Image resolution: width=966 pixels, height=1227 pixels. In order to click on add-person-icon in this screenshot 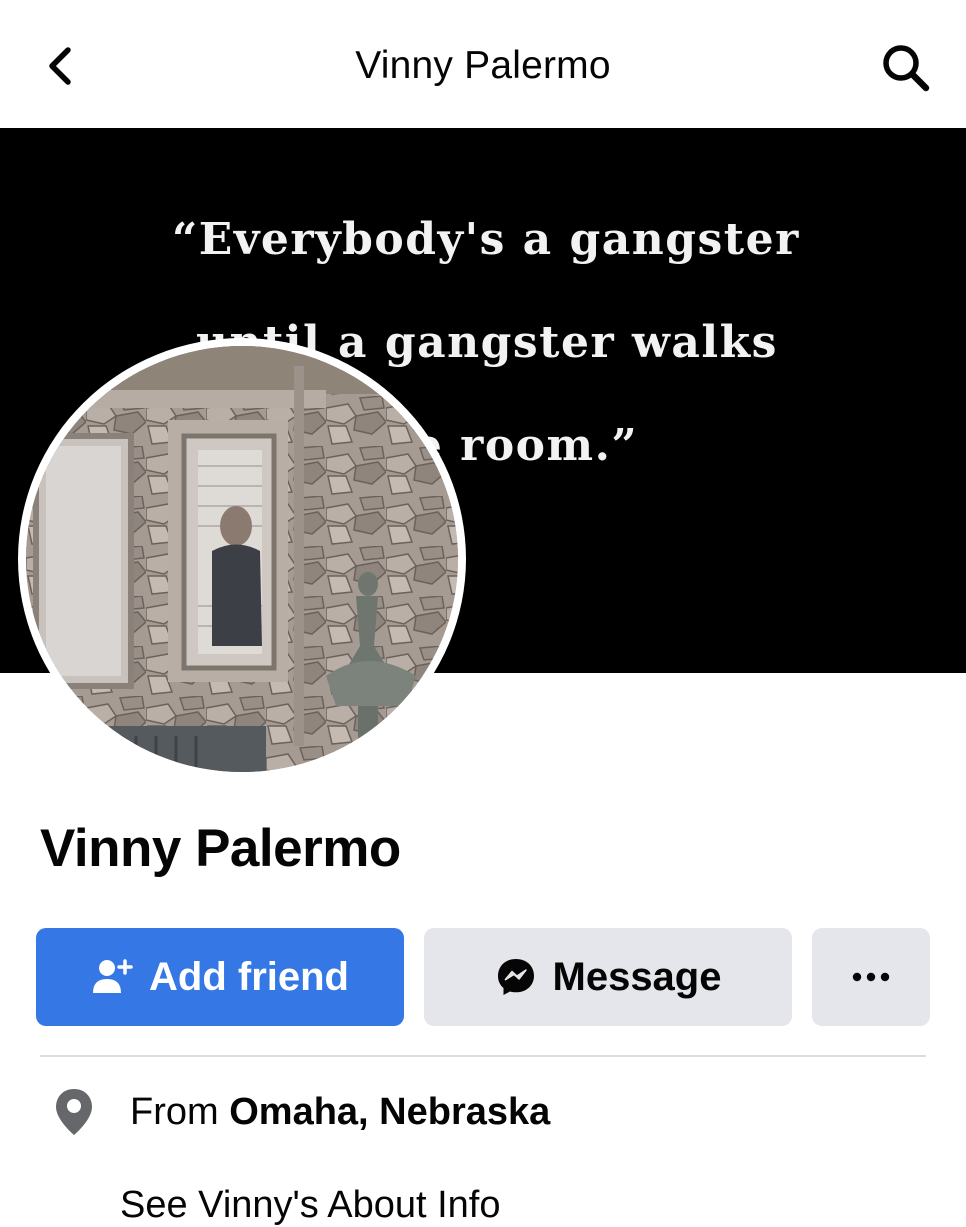, I will do `click(112, 977)`.